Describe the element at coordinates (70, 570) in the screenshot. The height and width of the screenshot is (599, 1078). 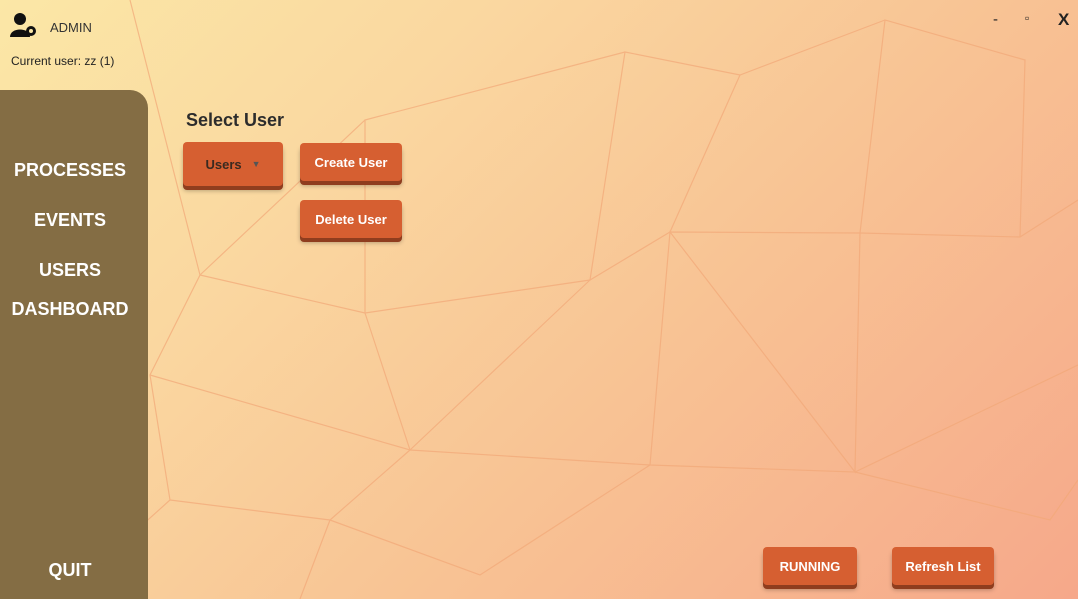
I see `quit-button: QUIT` at that location.